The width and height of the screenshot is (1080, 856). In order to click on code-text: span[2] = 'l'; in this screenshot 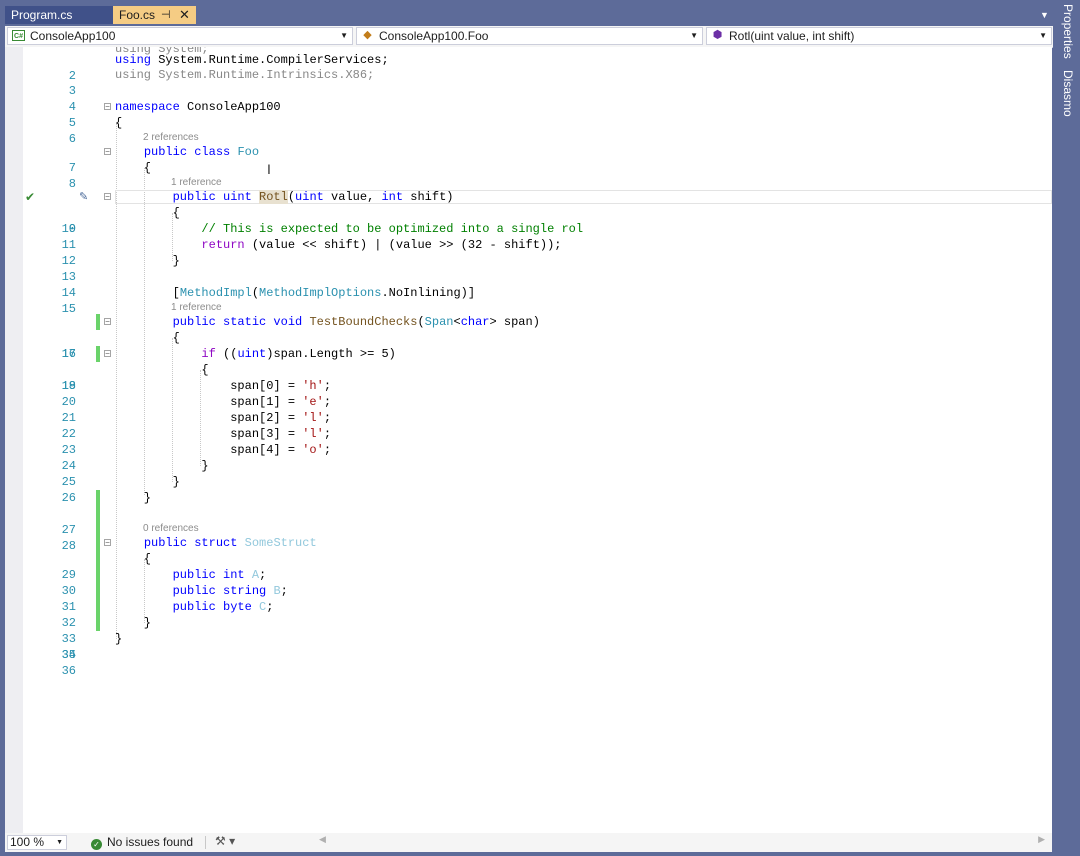, I will do `click(223, 418)`.